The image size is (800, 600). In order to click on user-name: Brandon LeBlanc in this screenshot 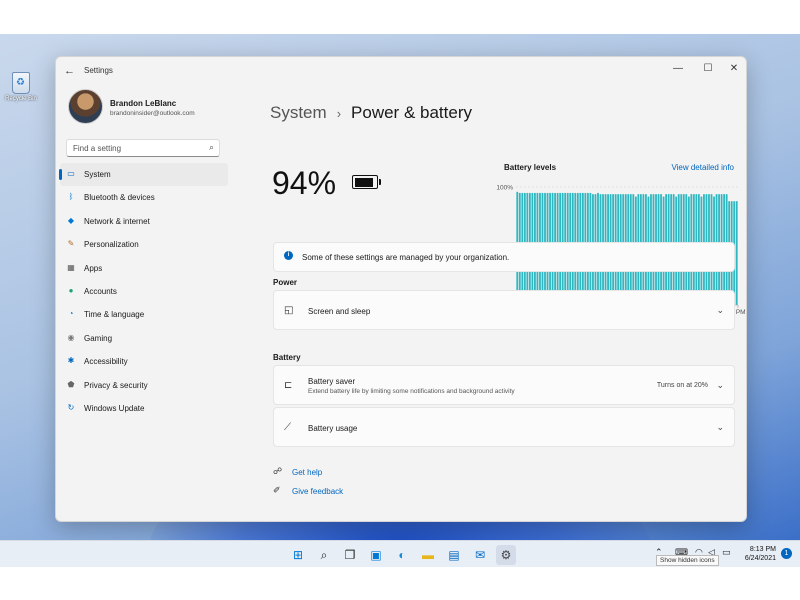, I will do `click(143, 103)`.